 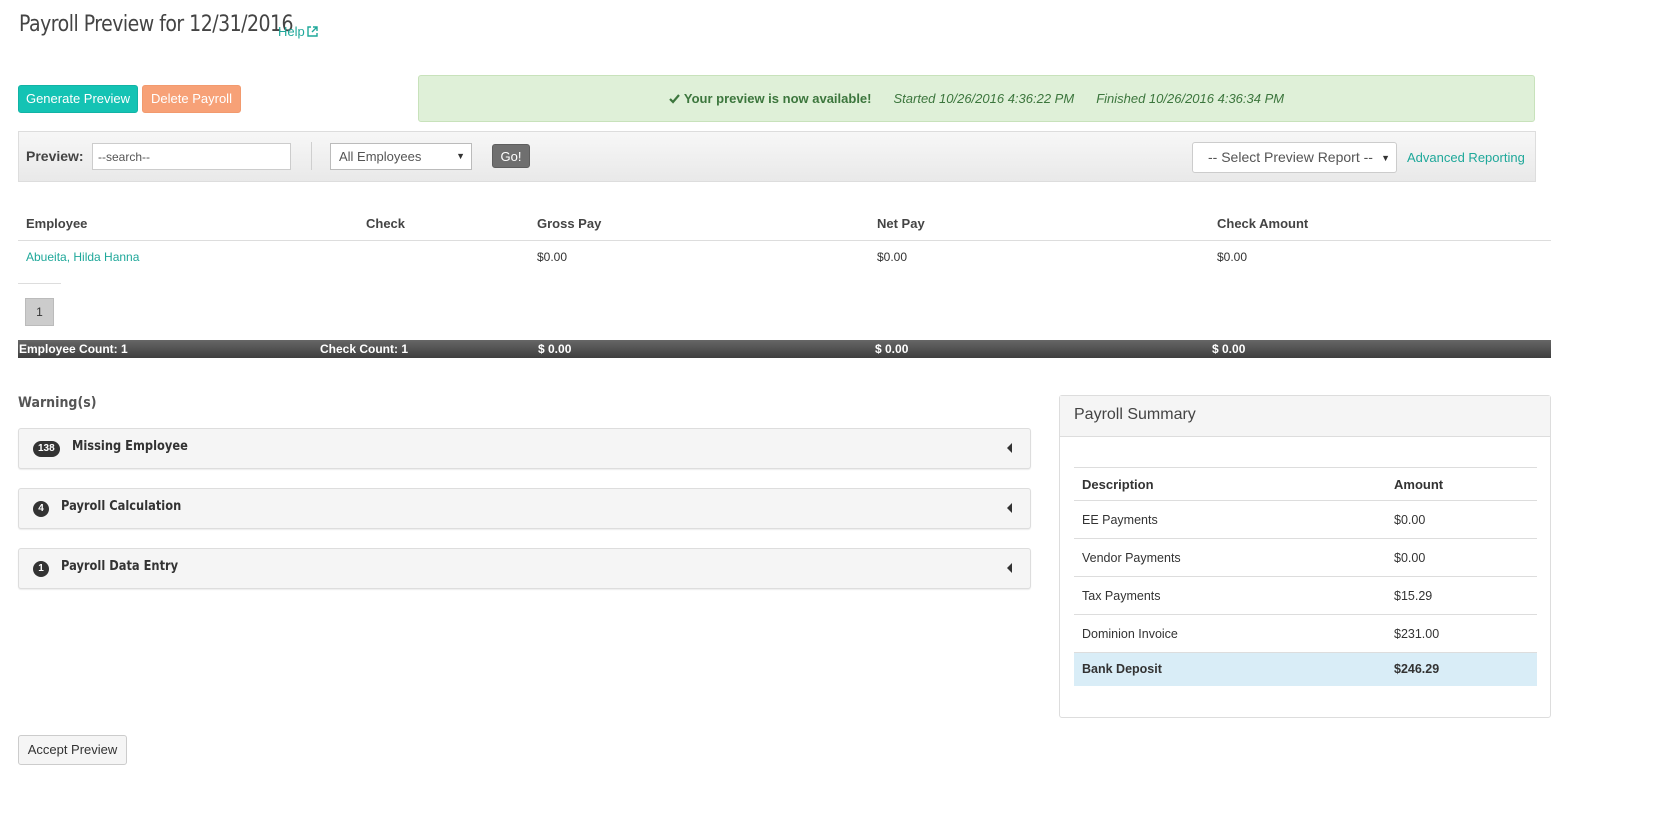 What do you see at coordinates (1461, 595) in the screenshot?
I see `summary-amount: $15.29` at bounding box center [1461, 595].